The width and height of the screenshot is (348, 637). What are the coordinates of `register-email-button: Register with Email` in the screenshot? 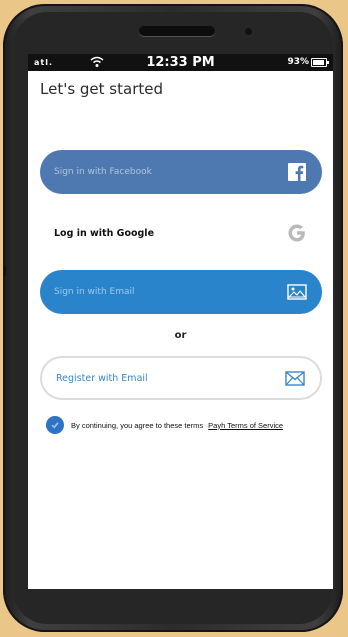 It's located at (181, 378).